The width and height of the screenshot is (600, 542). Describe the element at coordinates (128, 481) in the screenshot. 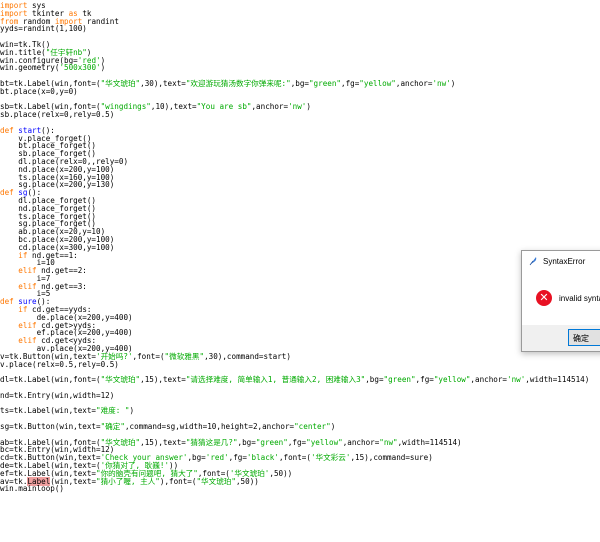

I see `code-token: "猜小了喔, 主人"` at that location.